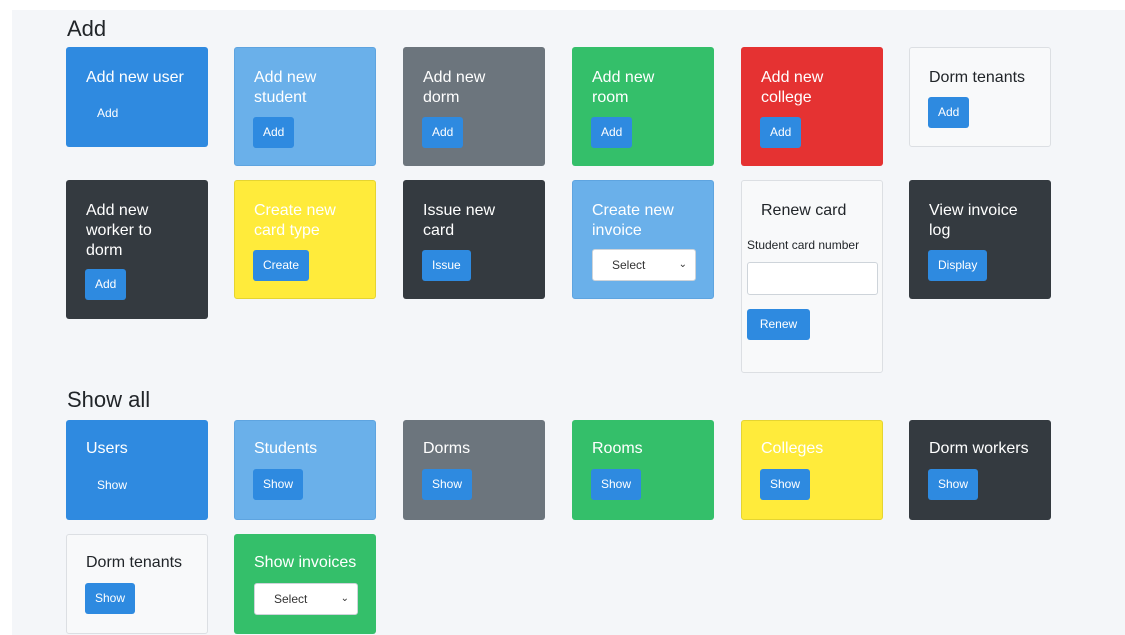 This screenshot has height=635, width=1125. I want to click on show-rooms-button: Show, so click(616, 484).